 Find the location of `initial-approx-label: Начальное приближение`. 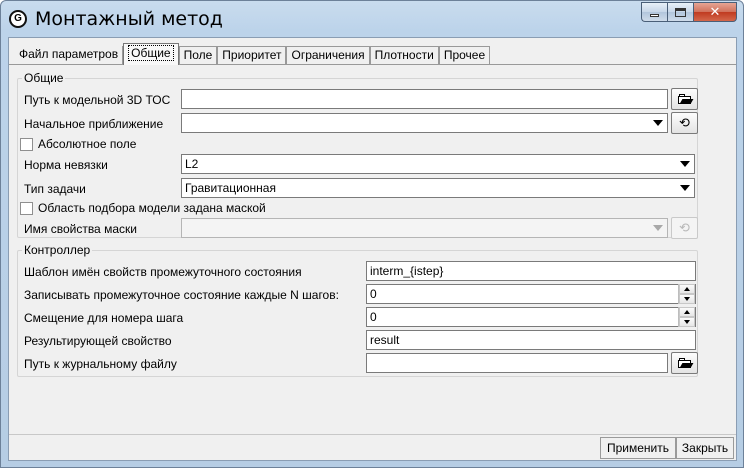

initial-approx-label: Начальное приближение is located at coordinates (94, 124).